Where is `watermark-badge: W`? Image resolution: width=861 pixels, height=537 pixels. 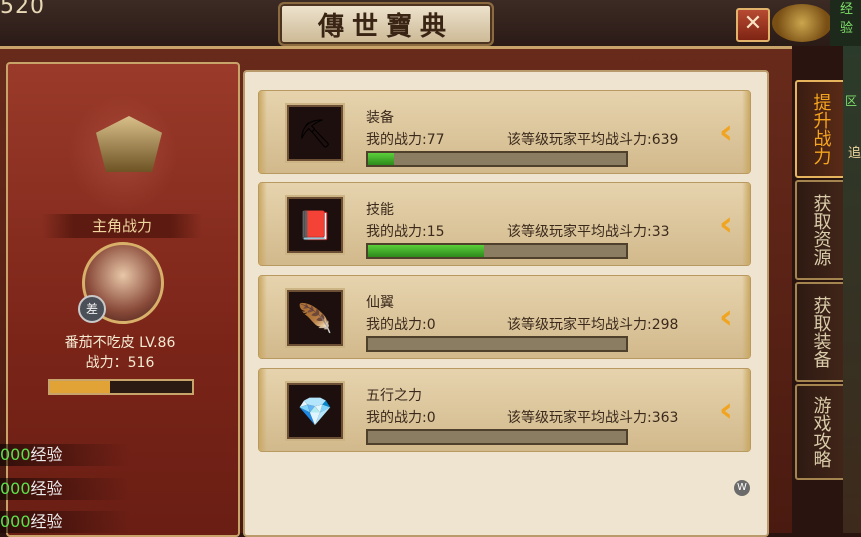
watermark-badge: W is located at coordinates (742, 488).